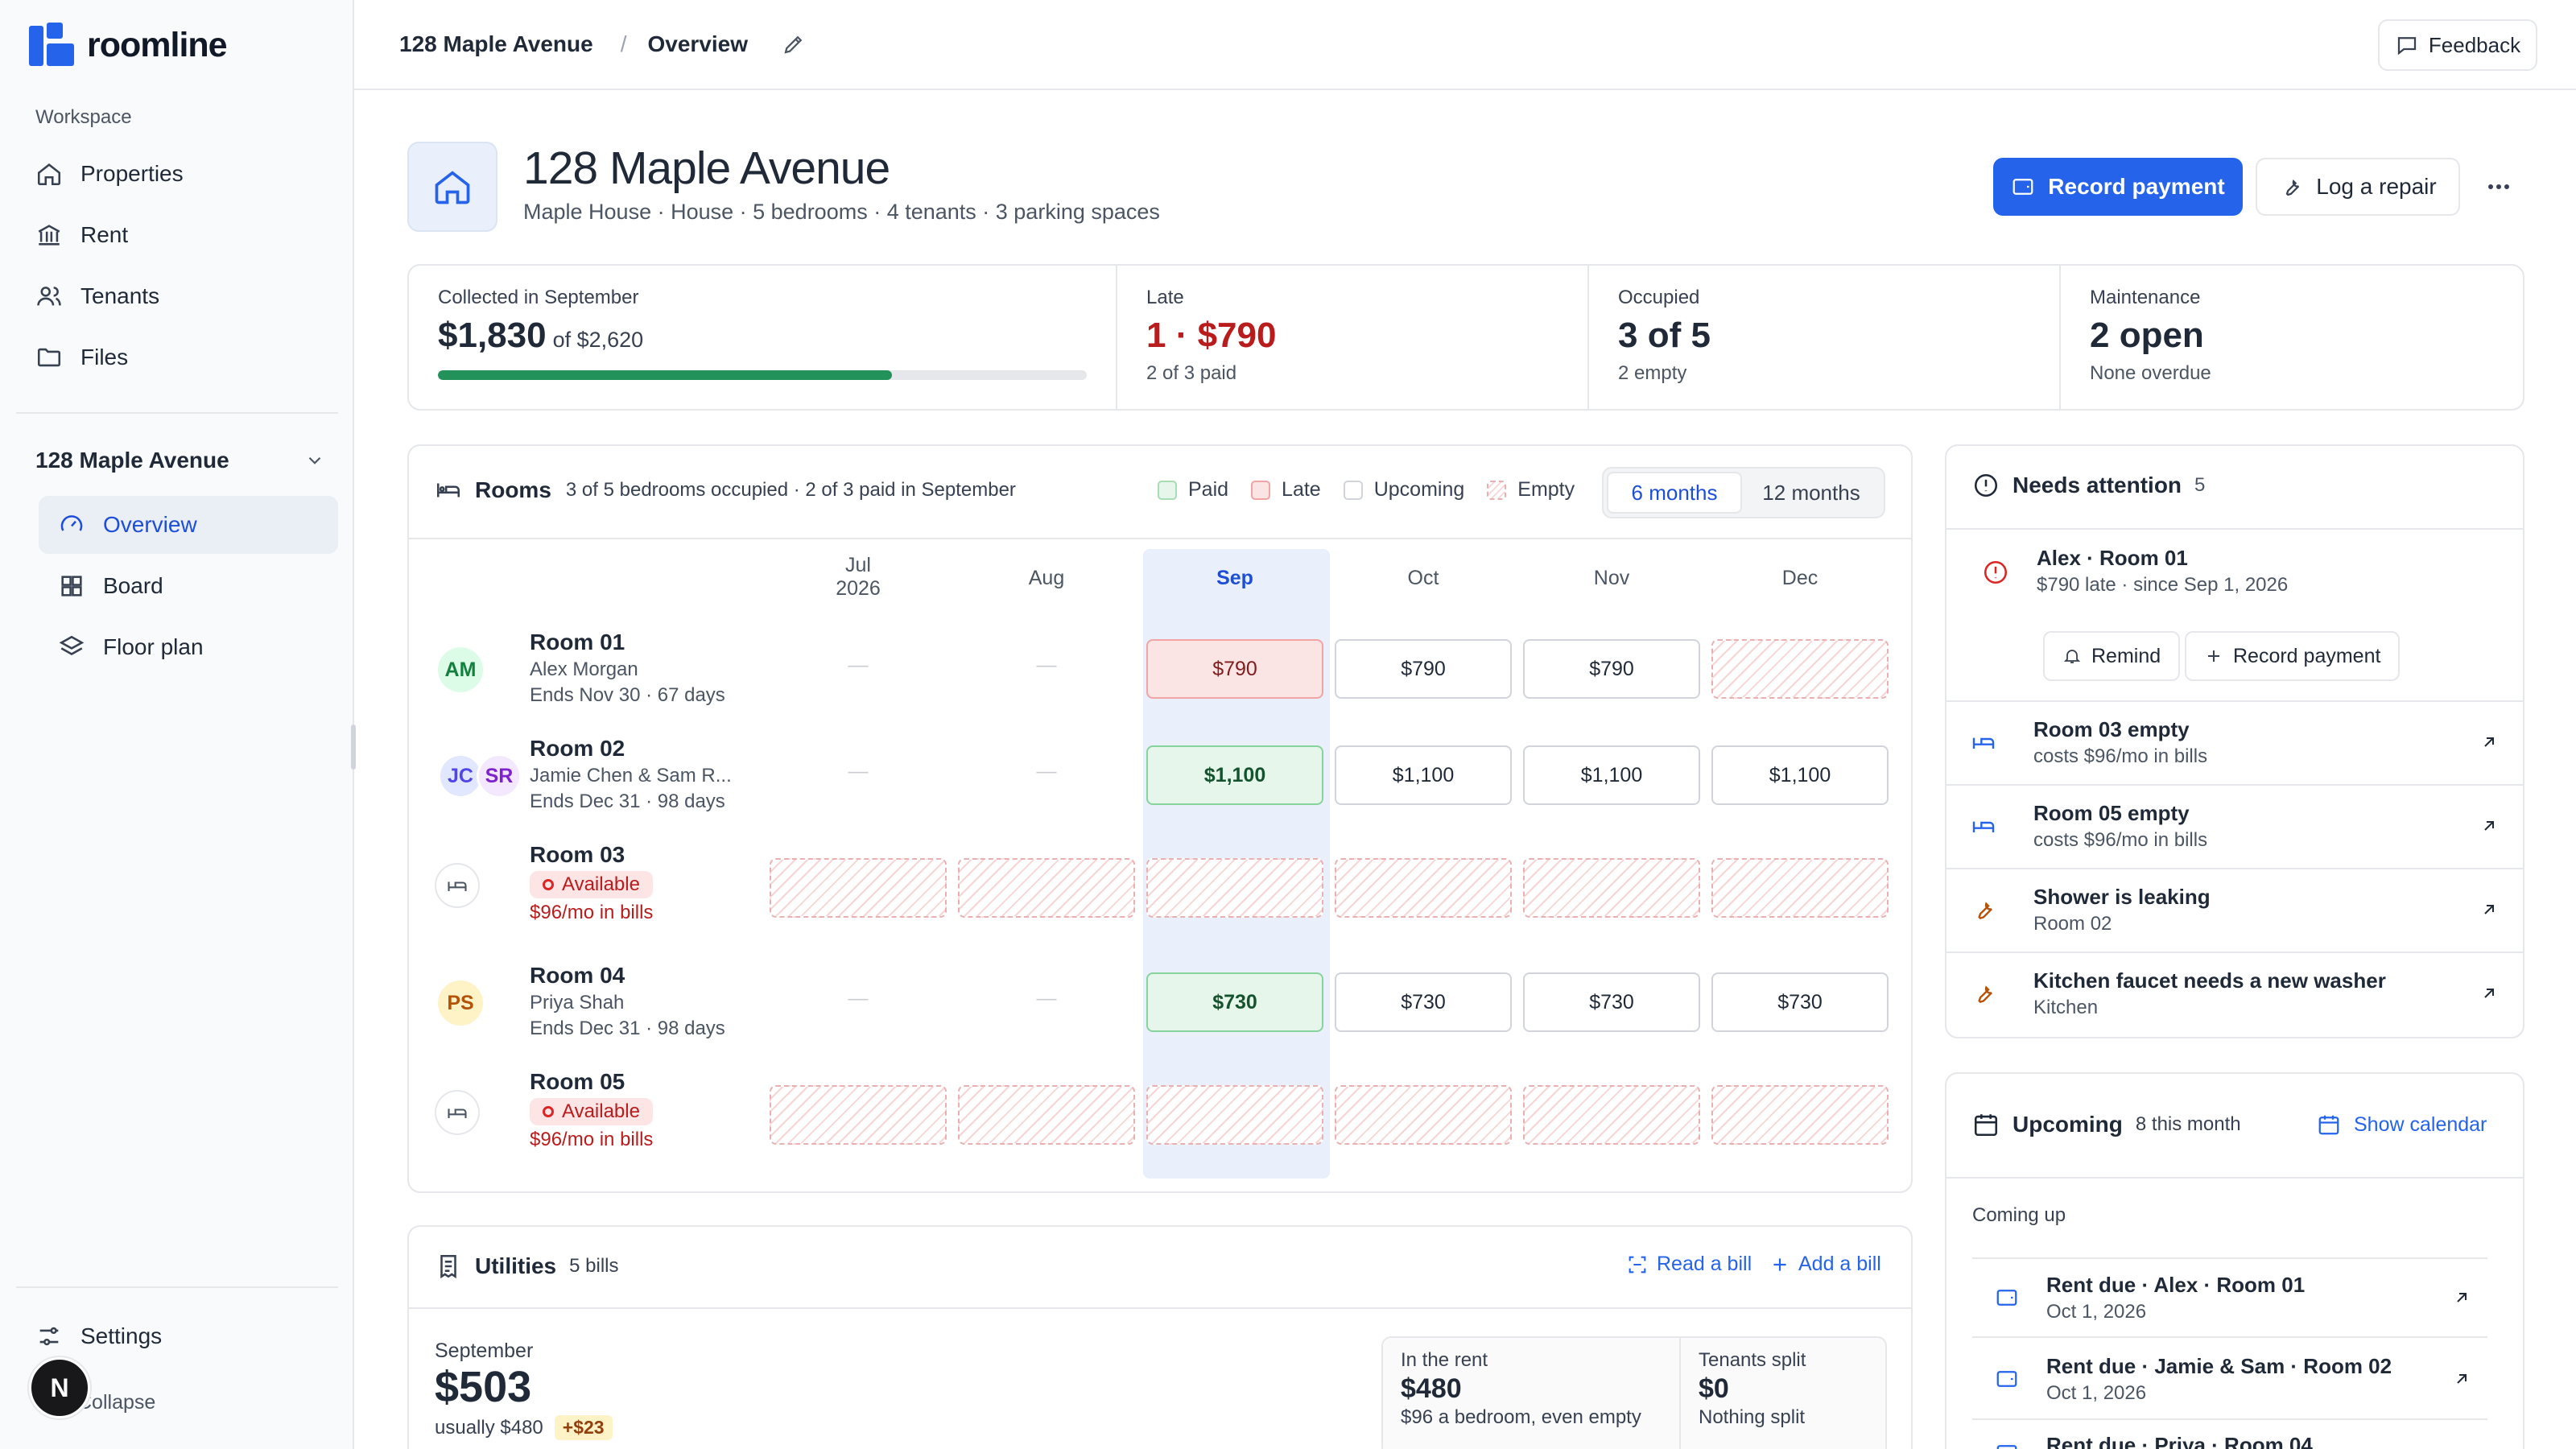 The width and height of the screenshot is (2576, 1449). Describe the element at coordinates (2019, 1215) in the screenshot. I see `coming-up-label: Coming up` at that location.